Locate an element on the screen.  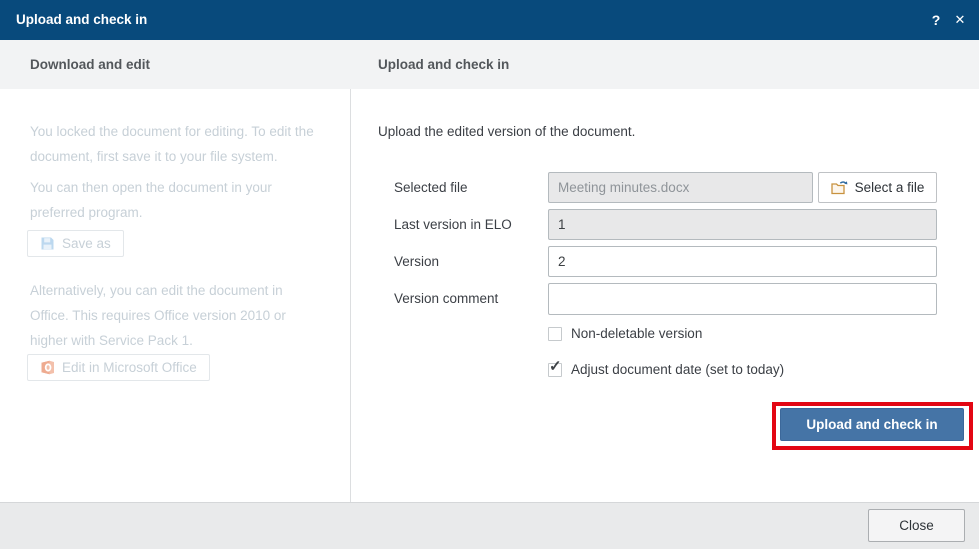
dialog-title: Upload and check in is located at coordinates (82, 19).